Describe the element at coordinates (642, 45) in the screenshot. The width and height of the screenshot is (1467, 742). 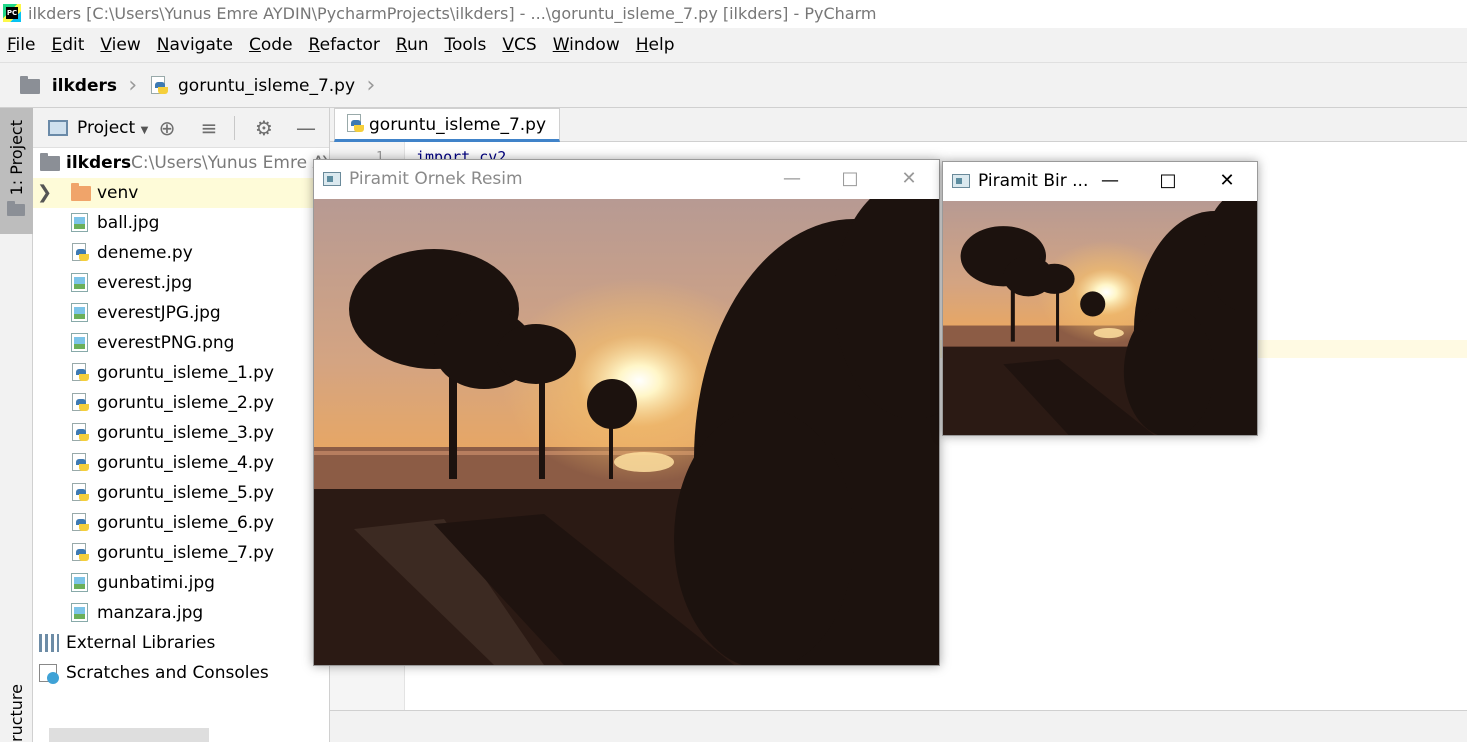
I see `menu-mnemonic: H` at that location.